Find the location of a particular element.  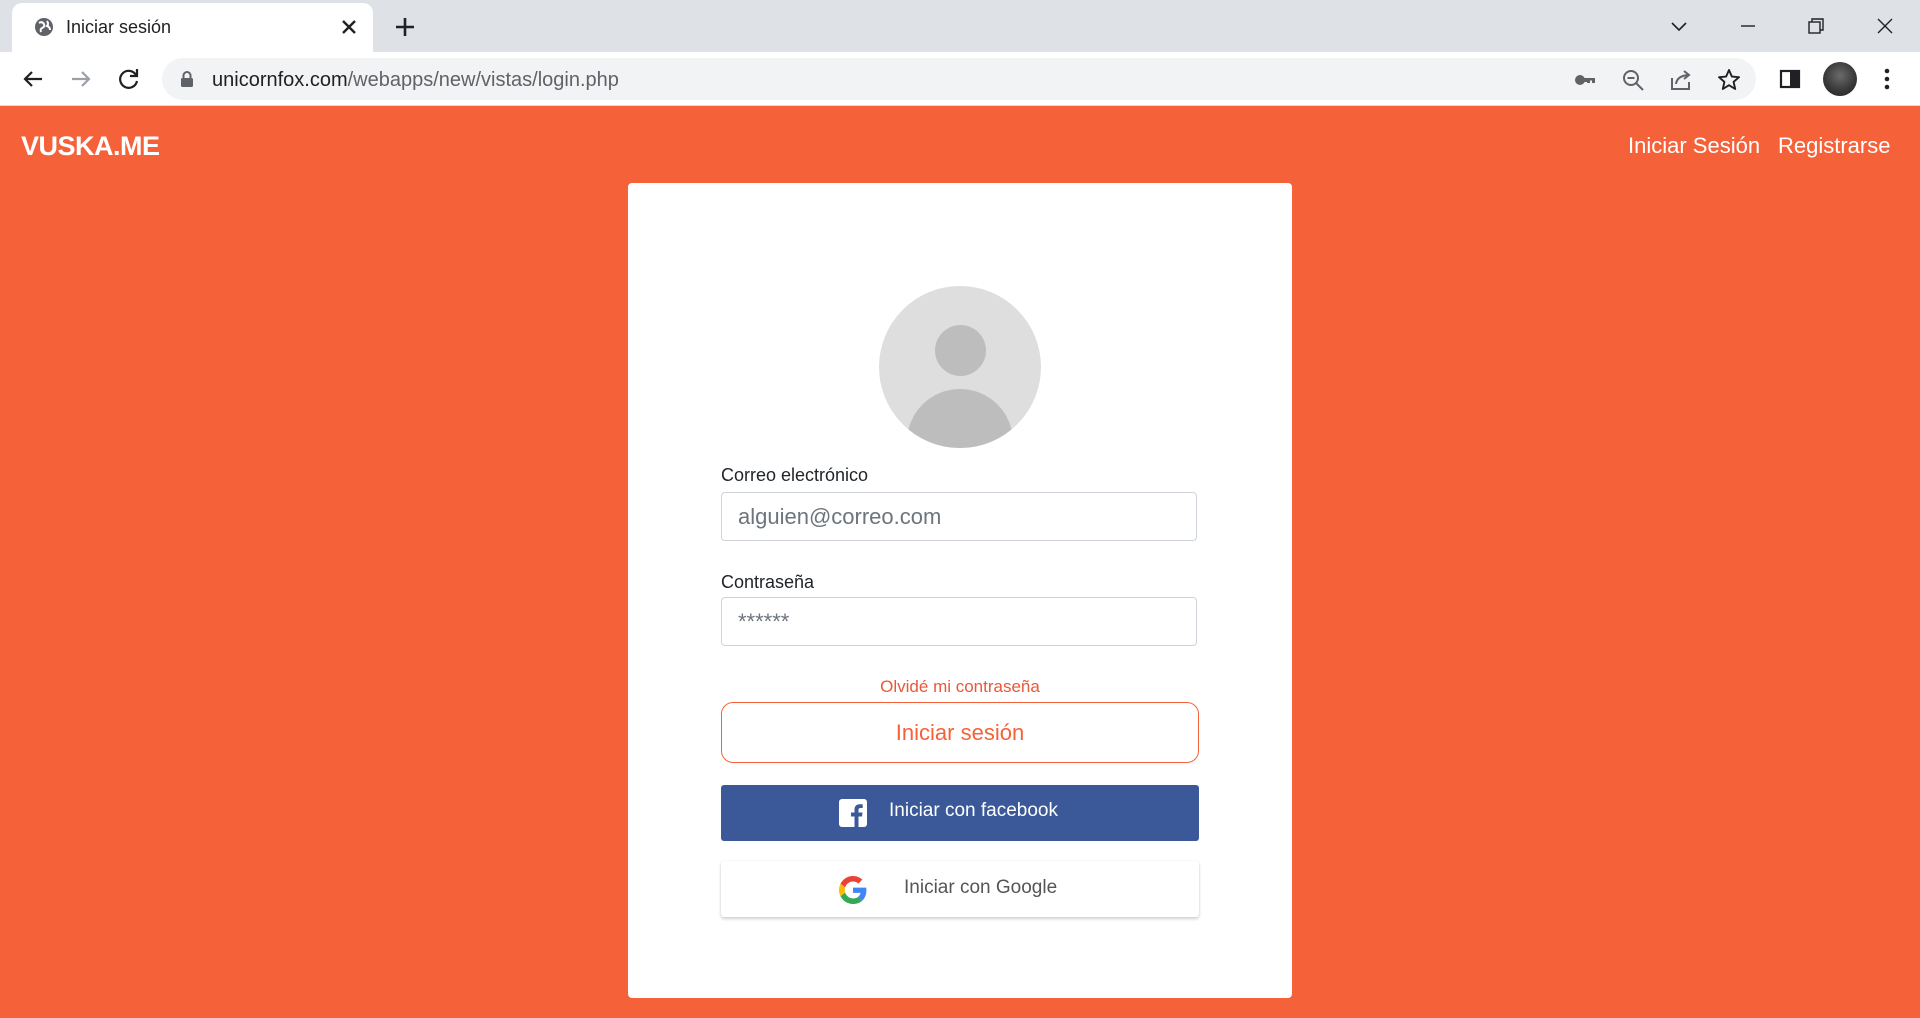

globe-icon is located at coordinates (44, 27).